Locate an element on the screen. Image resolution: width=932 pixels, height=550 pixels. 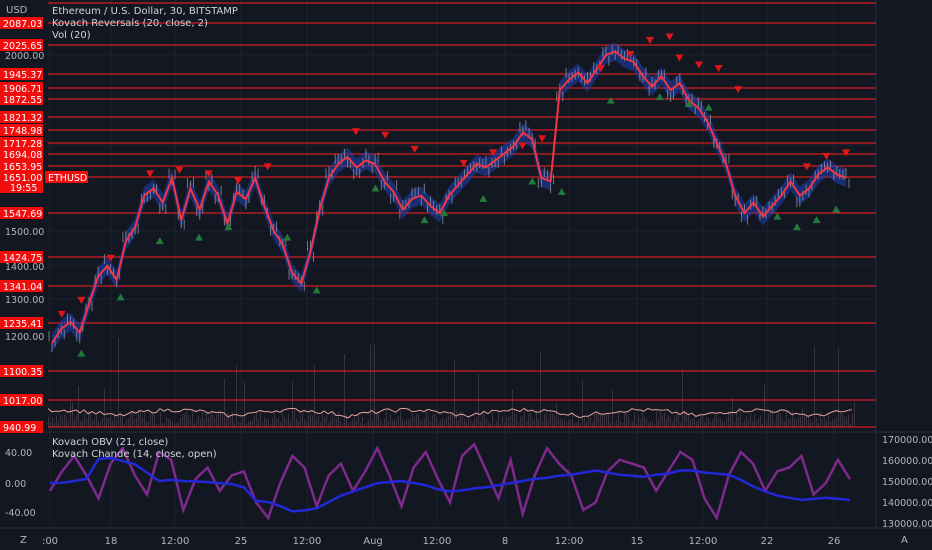
price-level-label: 1341.04 is located at coordinates (21, 286).